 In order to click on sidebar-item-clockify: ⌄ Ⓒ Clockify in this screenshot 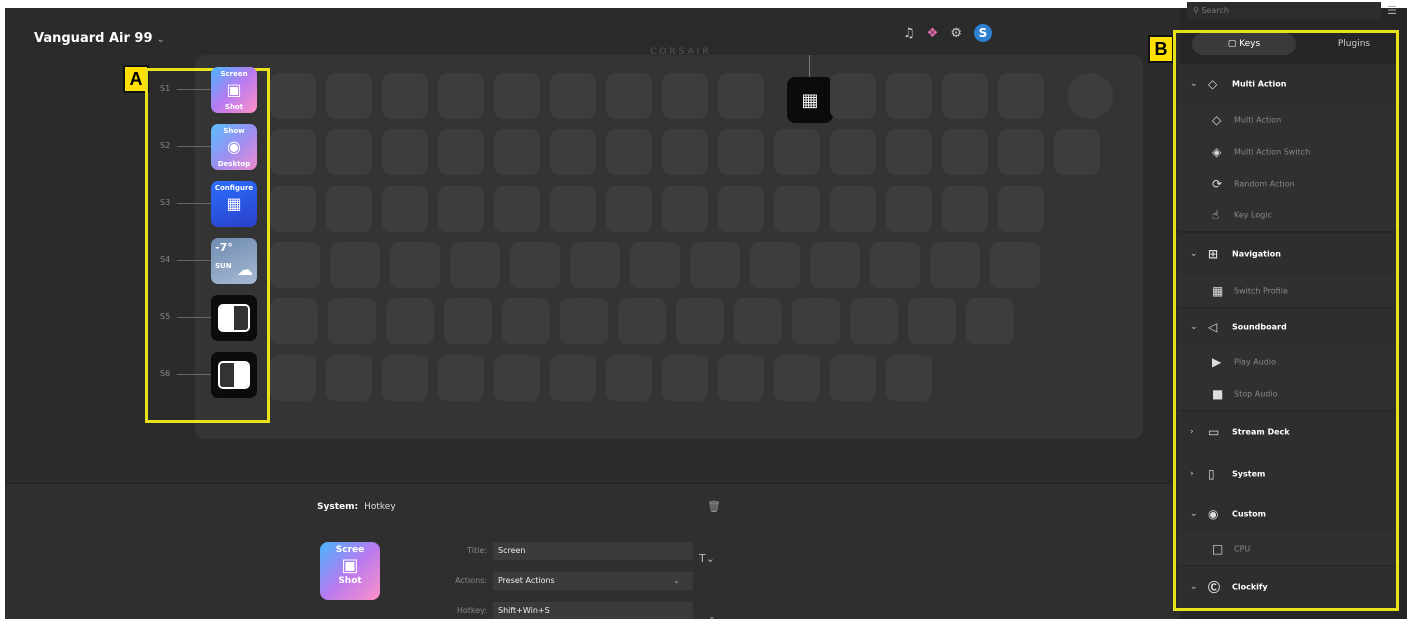, I will do `click(1287, 587)`.